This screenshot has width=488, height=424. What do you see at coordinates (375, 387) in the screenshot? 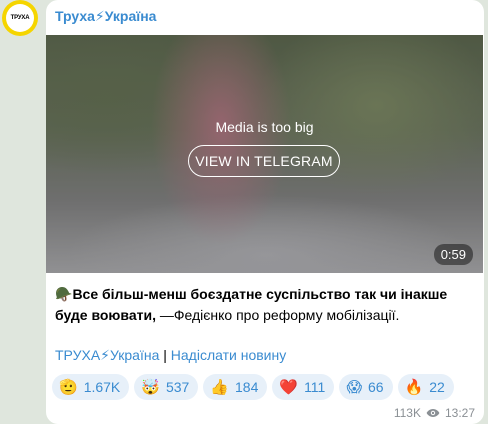
I see `reaction-count: 66` at bounding box center [375, 387].